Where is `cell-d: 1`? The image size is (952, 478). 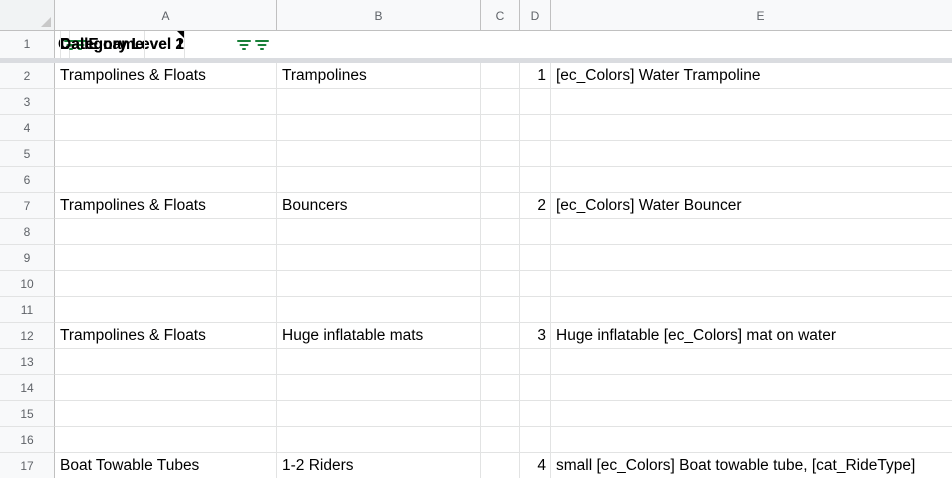 cell-d: 1 is located at coordinates (535, 75).